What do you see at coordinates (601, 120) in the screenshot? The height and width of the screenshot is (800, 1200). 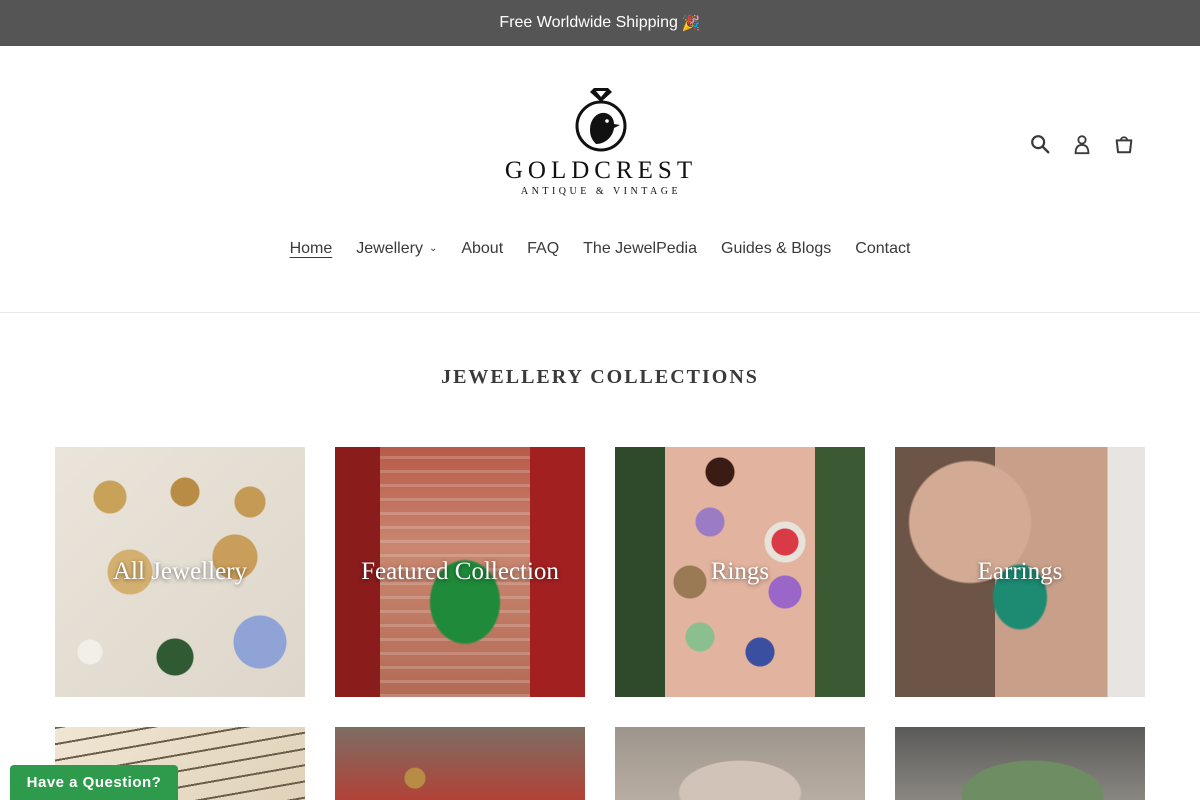 I see `goldcrest-bird-icon` at bounding box center [601, 120].